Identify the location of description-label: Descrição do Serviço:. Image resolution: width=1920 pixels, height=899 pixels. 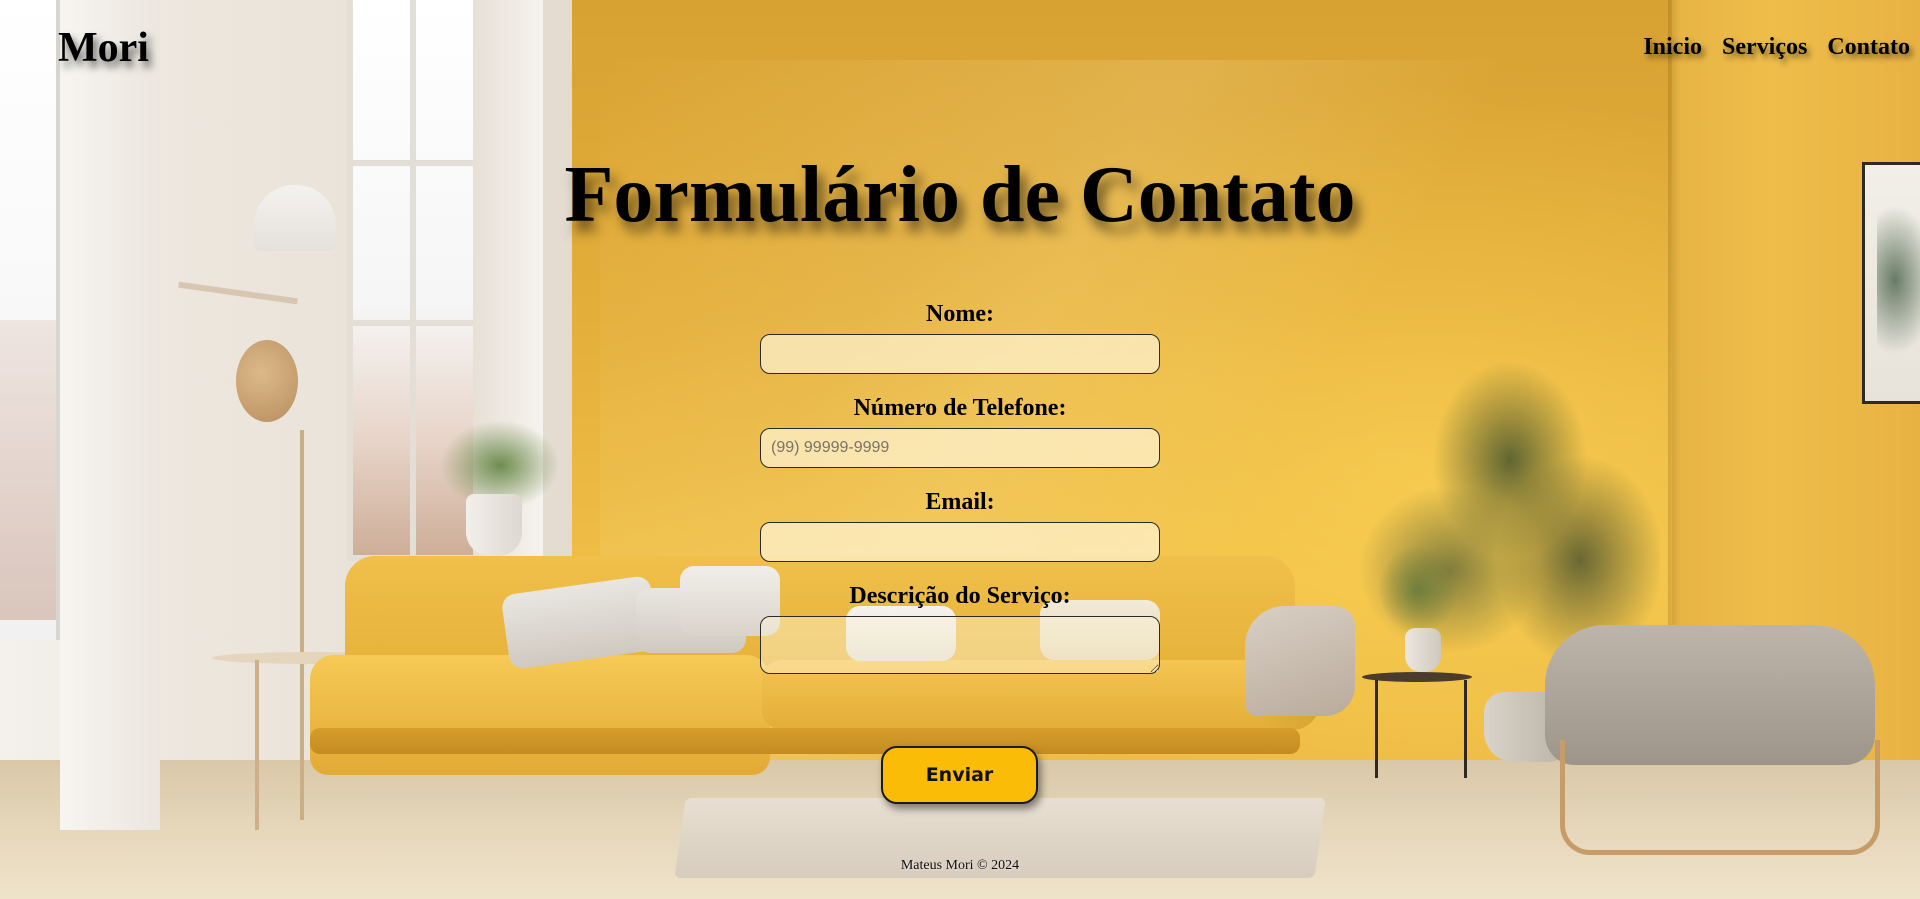
(960, 596).